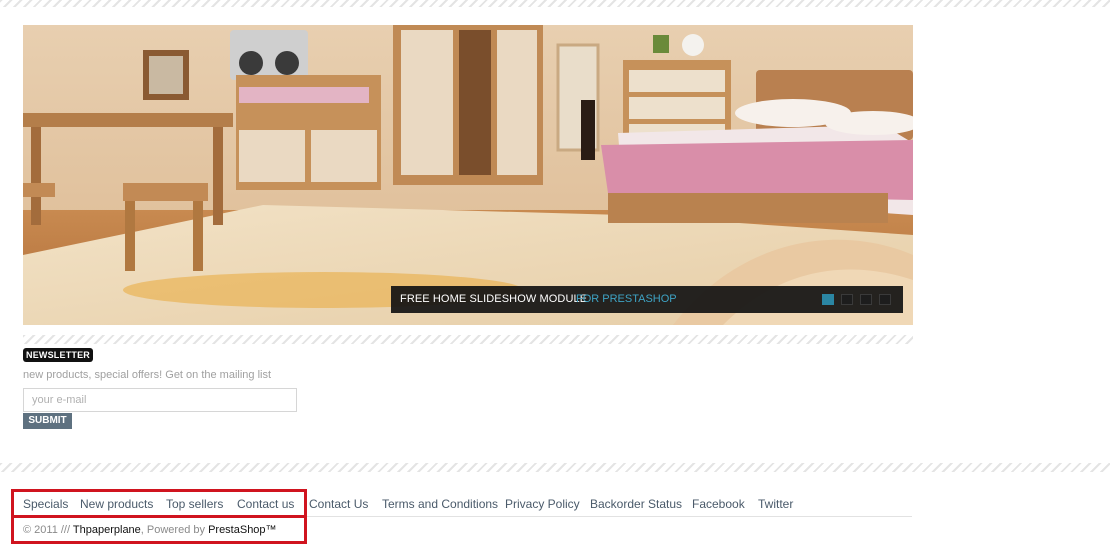 Image resolution: width=1110 pixels, height=553 pixels. Describe the element at coordinates (555, 467) in the screenshot. I see `footer-hatch-divider` at that location.